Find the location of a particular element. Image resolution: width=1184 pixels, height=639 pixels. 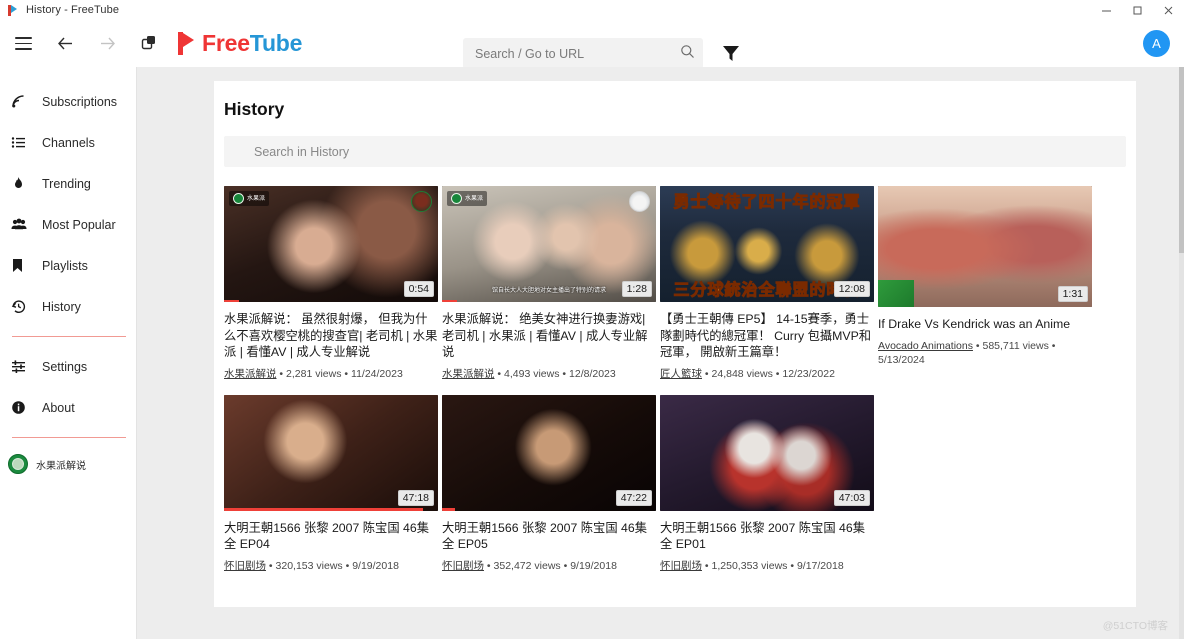

video-duration: 47:18 is located at coordinates (415, 497).